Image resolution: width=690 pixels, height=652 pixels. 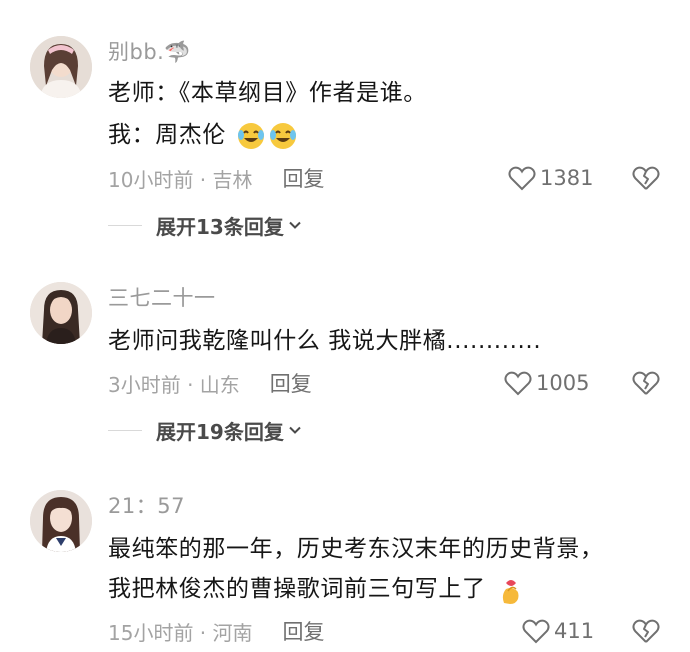 What do you see at coordinates (574, 631) in the screenshot?
I see `like-count: 411` at bounding box center [574, 631].